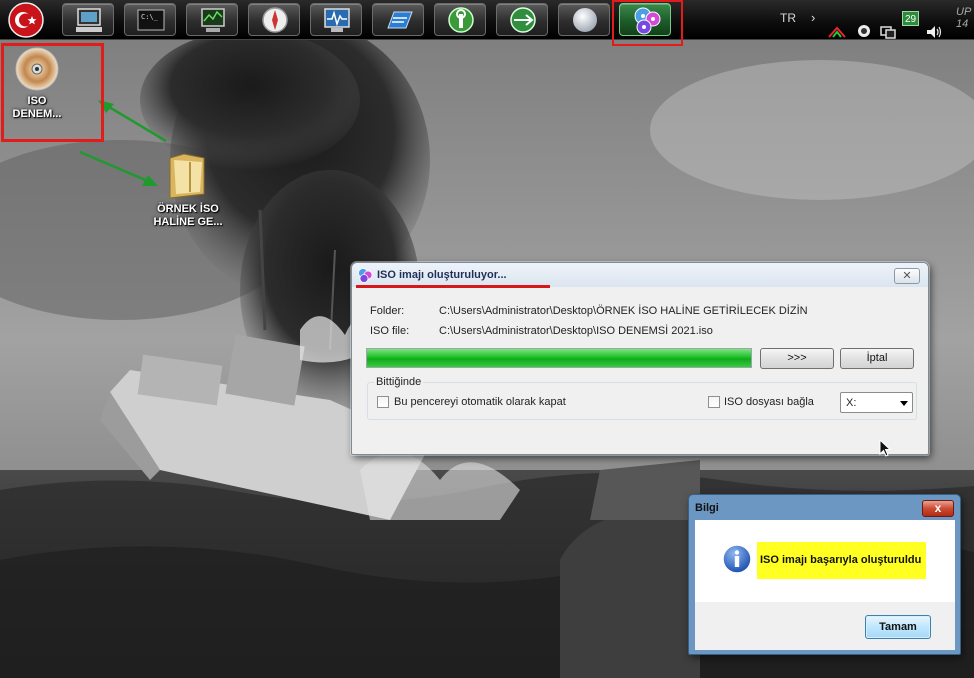  Describe the element at coordinates (964, 12) in the screenshot. I see `clock-line-1: UP` at that location.